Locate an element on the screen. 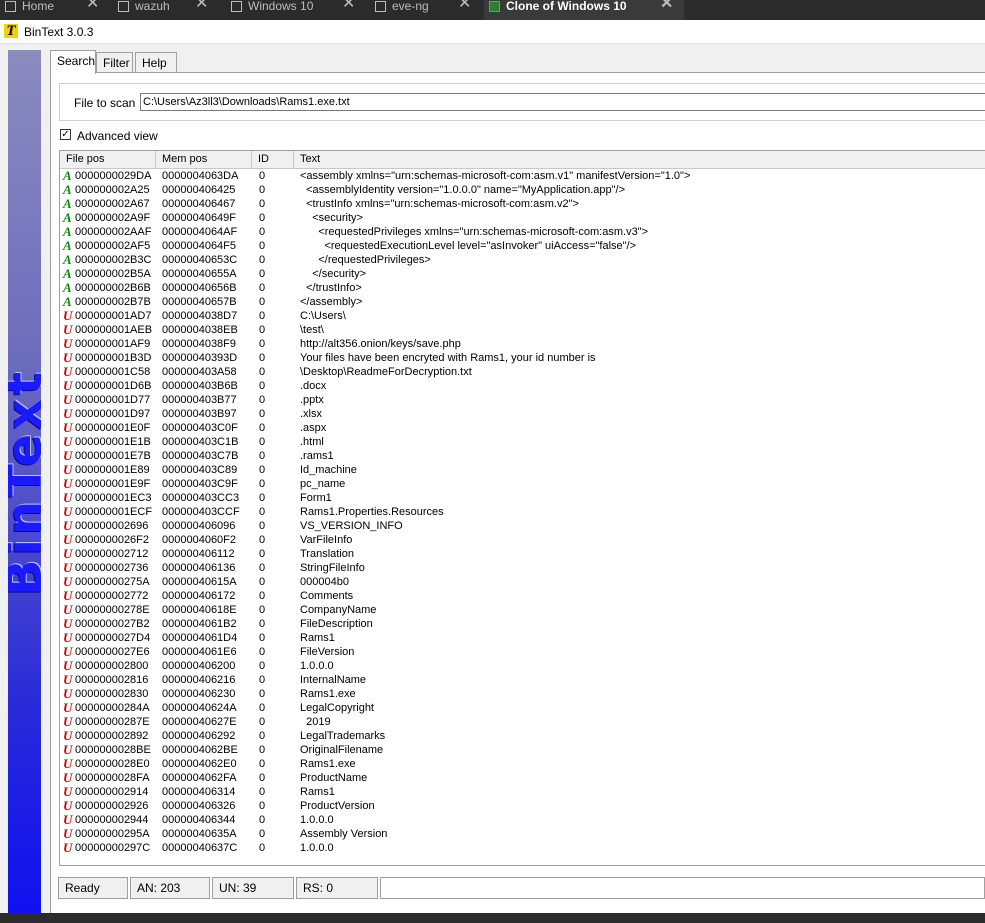  table-row: U 000000002914 000000406314 0 Rams1 is located at coordinates (522, 792).